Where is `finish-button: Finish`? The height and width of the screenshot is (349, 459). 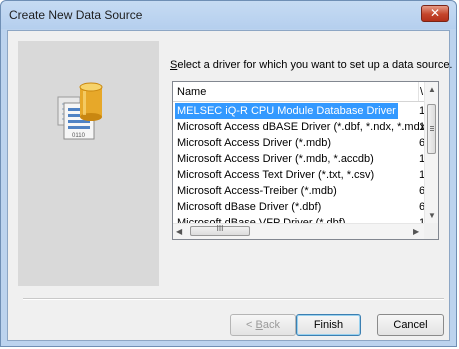 finish-button: Finish is located at coordinates (328, 325).